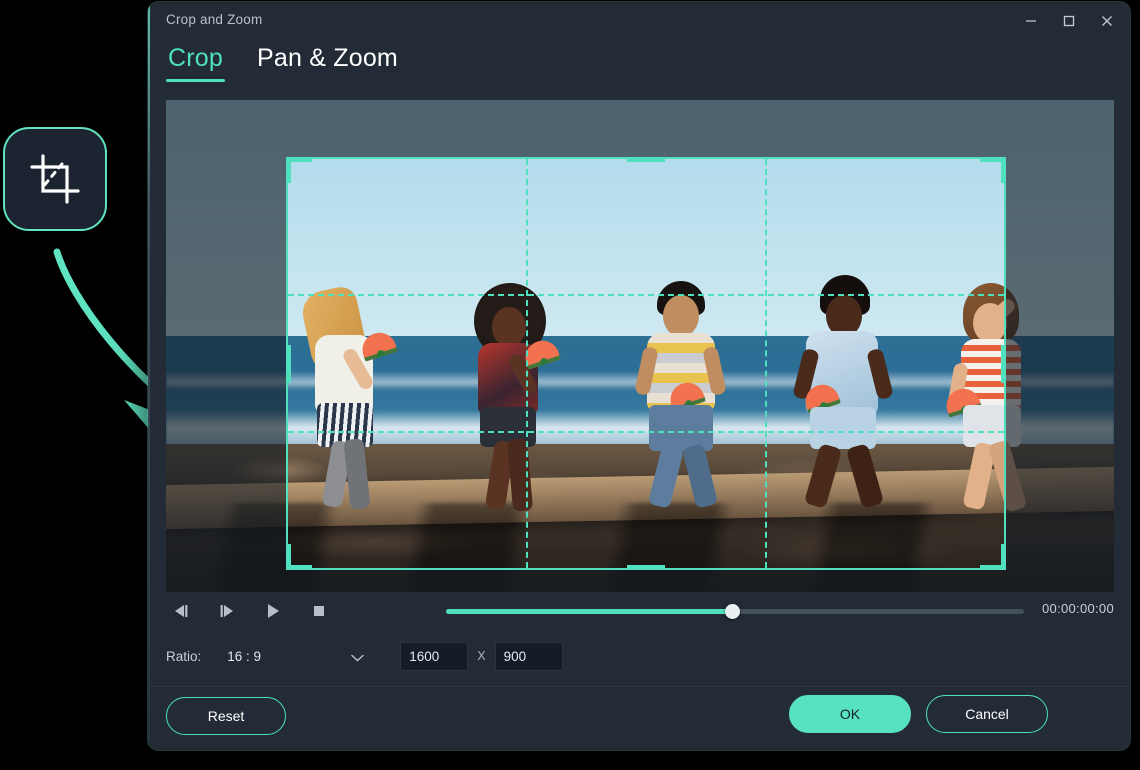 The width and height of the screenshot is (1140, 770). I want to click on window-controls, so click(1069, 21).